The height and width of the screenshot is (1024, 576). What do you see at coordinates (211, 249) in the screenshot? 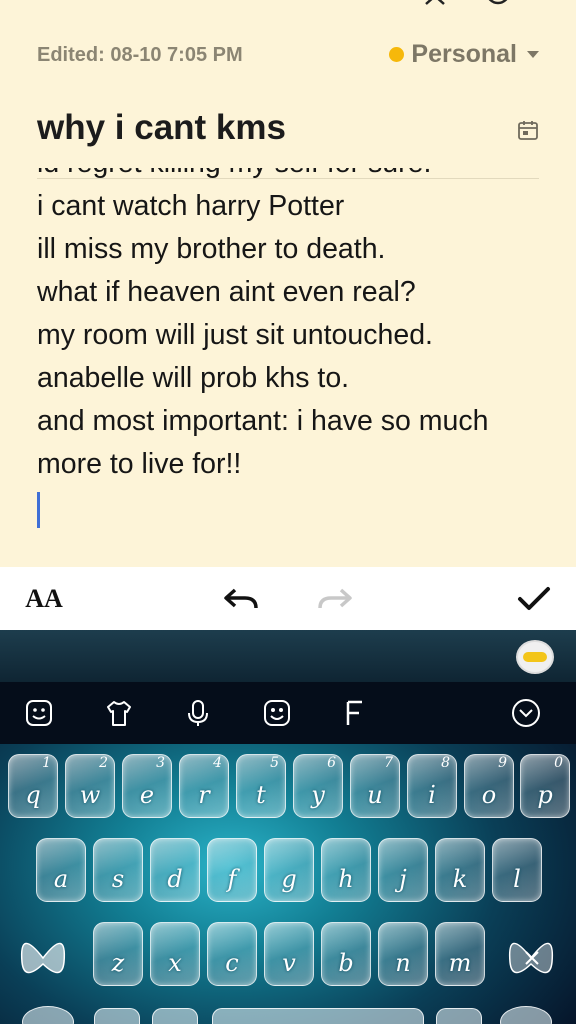
I see `note-line: ill miss my brother to death.` at bounding box center [211, 249].